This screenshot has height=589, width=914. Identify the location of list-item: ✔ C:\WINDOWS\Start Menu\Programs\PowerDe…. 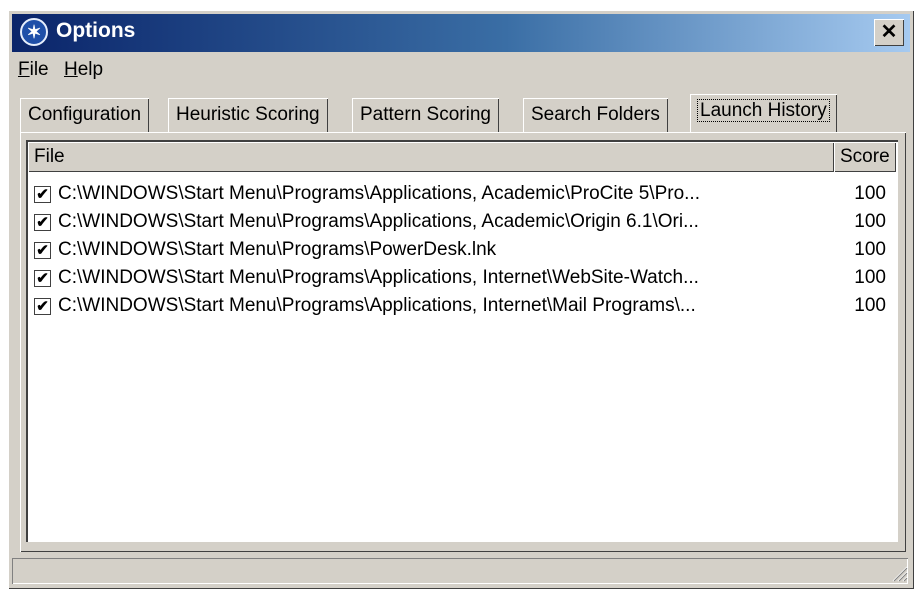
(462, 252).